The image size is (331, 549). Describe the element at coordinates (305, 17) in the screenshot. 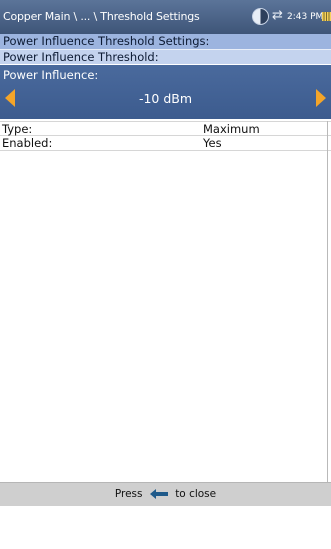

I see `clock-time: 2:43 PM` at that location.